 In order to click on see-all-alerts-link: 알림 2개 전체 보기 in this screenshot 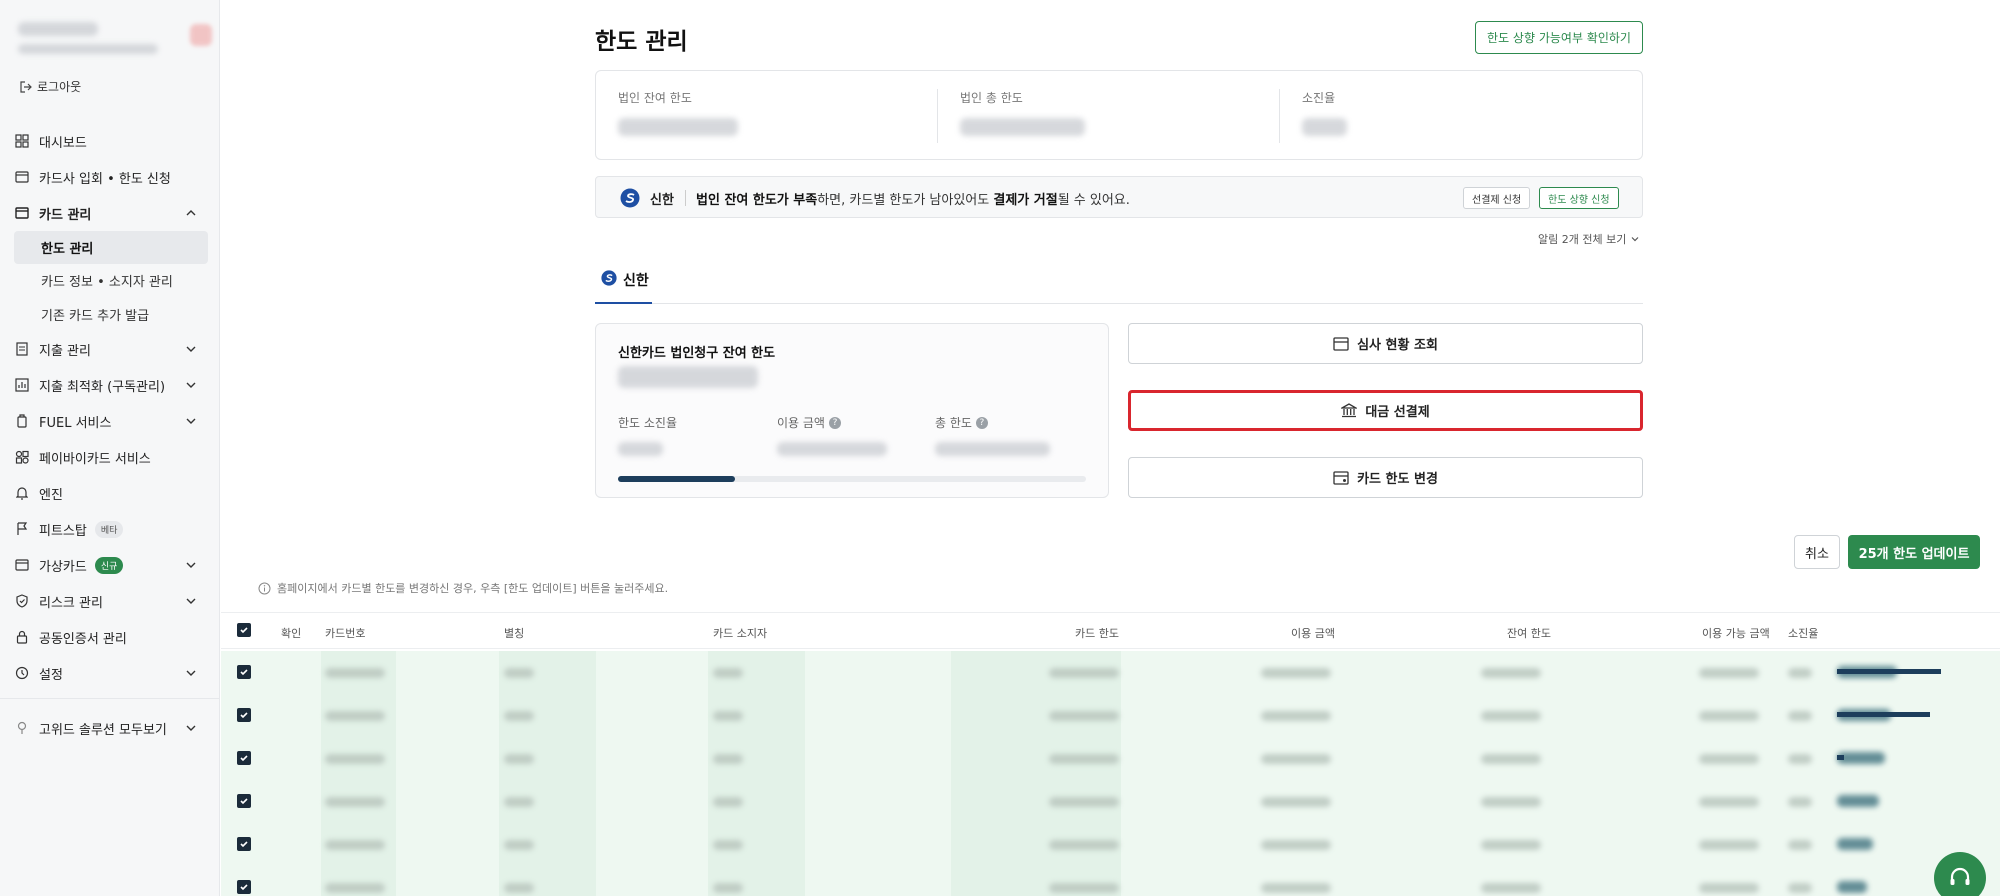, I will do `click(1589, 239)`.